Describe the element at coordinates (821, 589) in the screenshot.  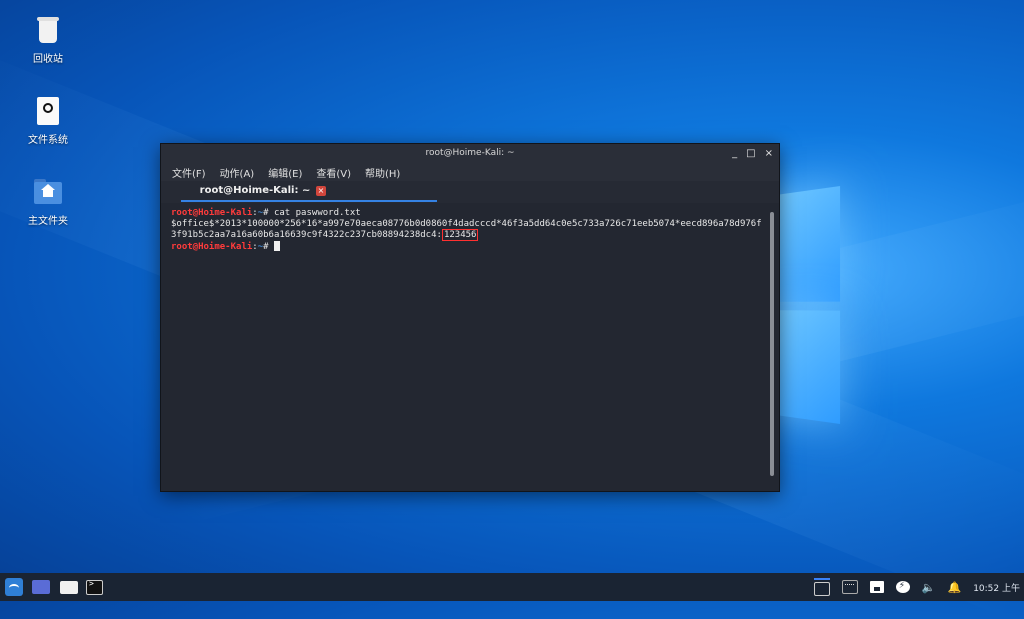
I see `window-switcher-icon` at that location.